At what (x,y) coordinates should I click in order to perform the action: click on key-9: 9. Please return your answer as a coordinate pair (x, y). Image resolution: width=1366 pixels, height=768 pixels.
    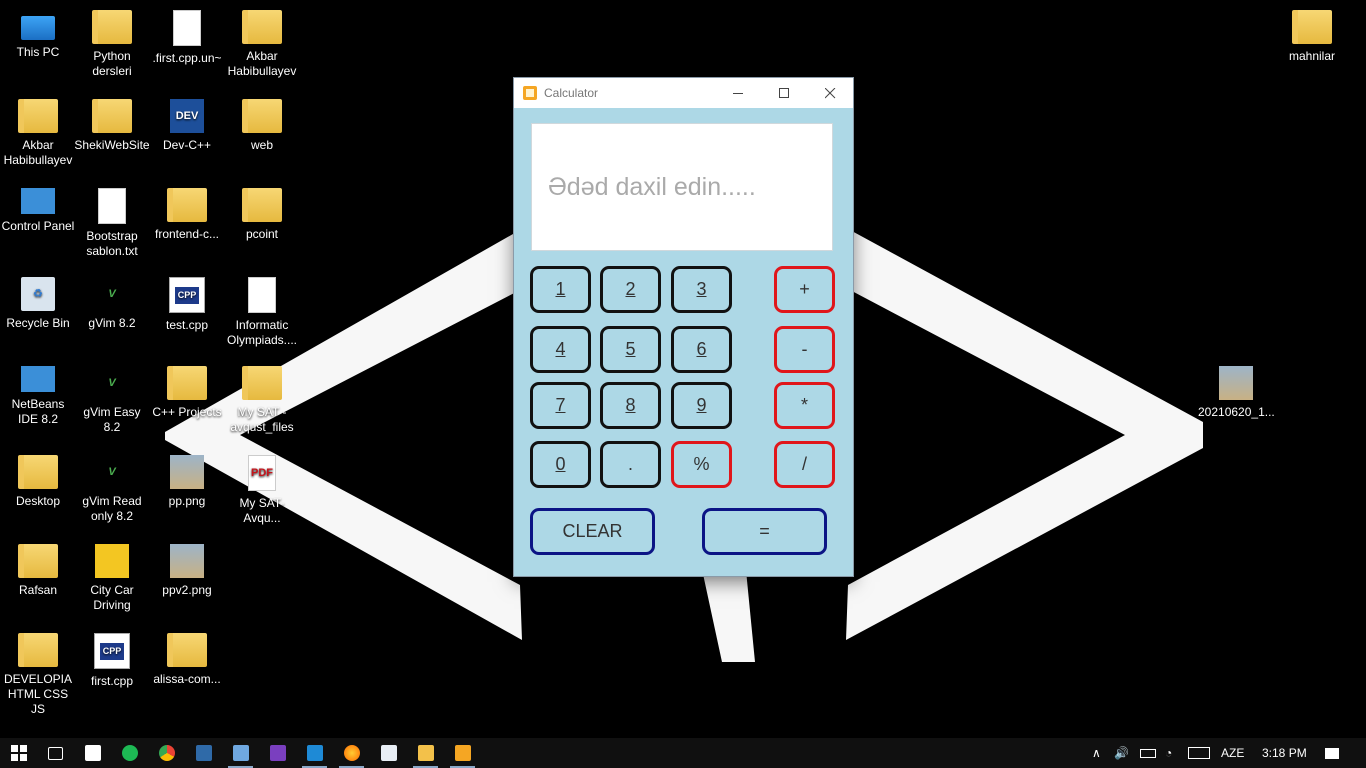
    Looking at the image, I should click on (701, 405).